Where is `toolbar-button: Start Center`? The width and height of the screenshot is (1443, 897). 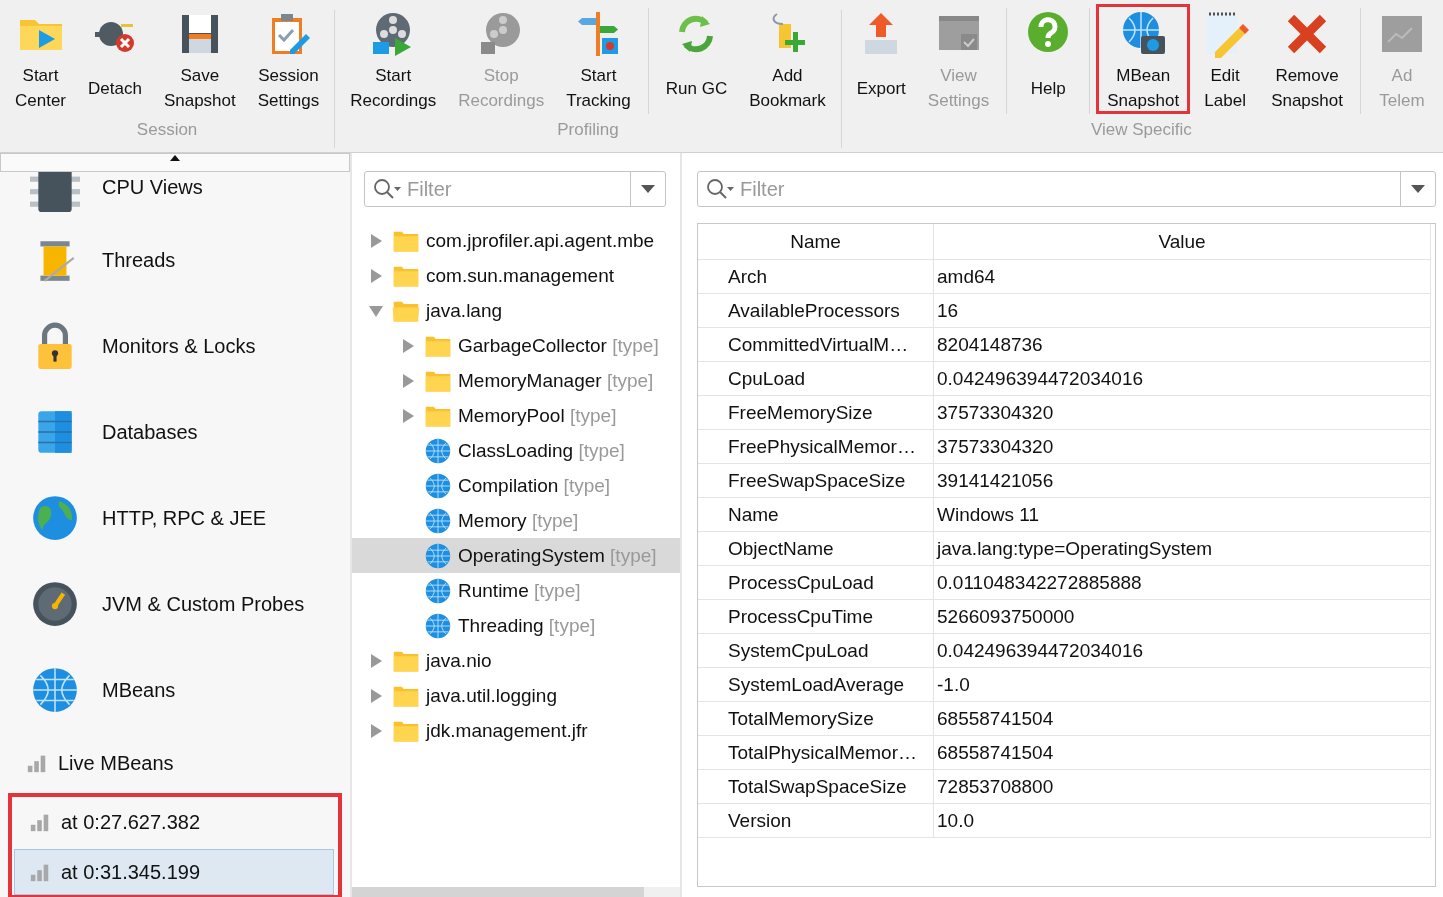
toolbar-button: Start Center is located at coordinates (41, 59).